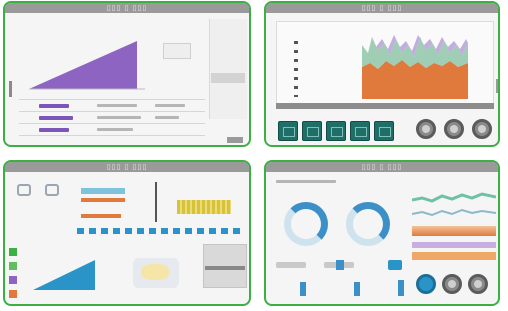 This screenshot has width=508, height=311. I want to click on y-axis-marks, so click(296, 69).